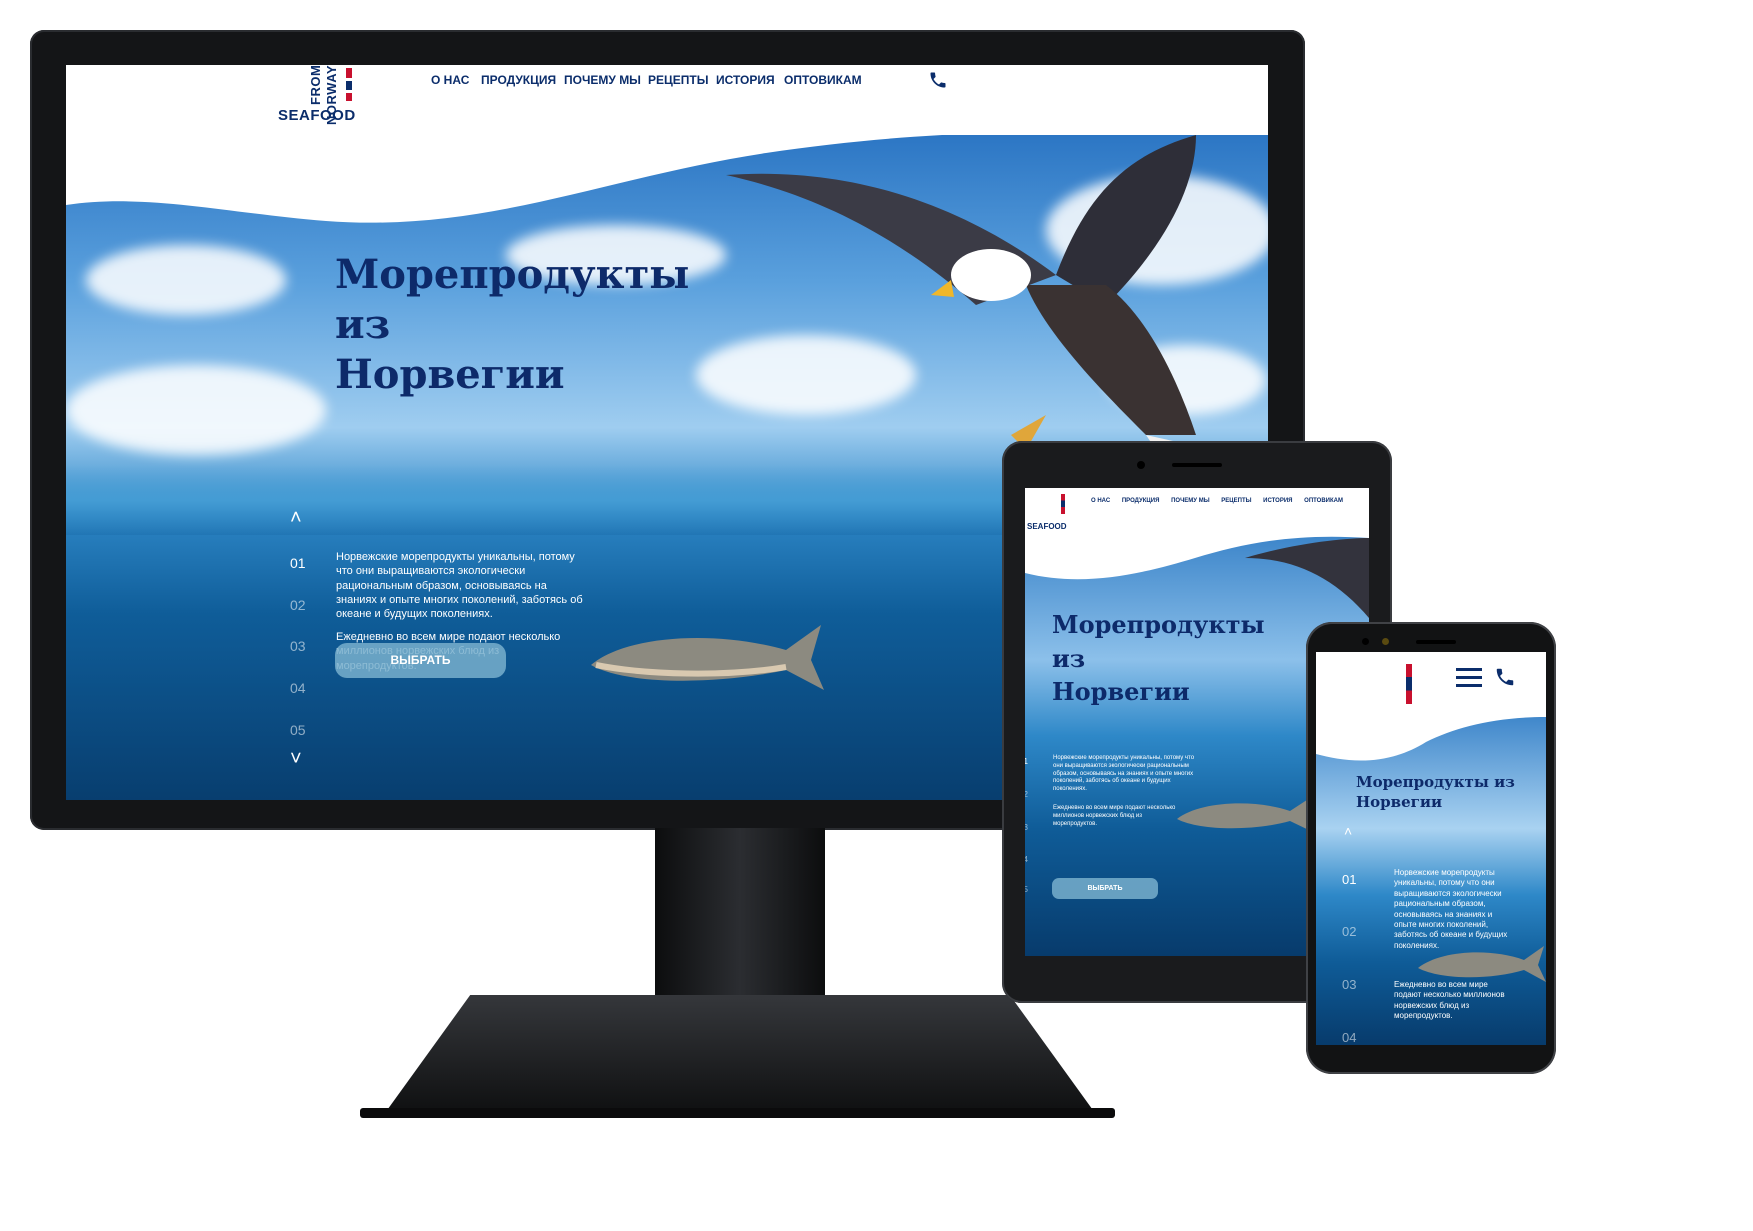 This screenshot has height=1231, width=1753. What do you see at coordinates (1365, 641) in the screenshot?
I see `phone-camera` at bounding box center [1365, 641].